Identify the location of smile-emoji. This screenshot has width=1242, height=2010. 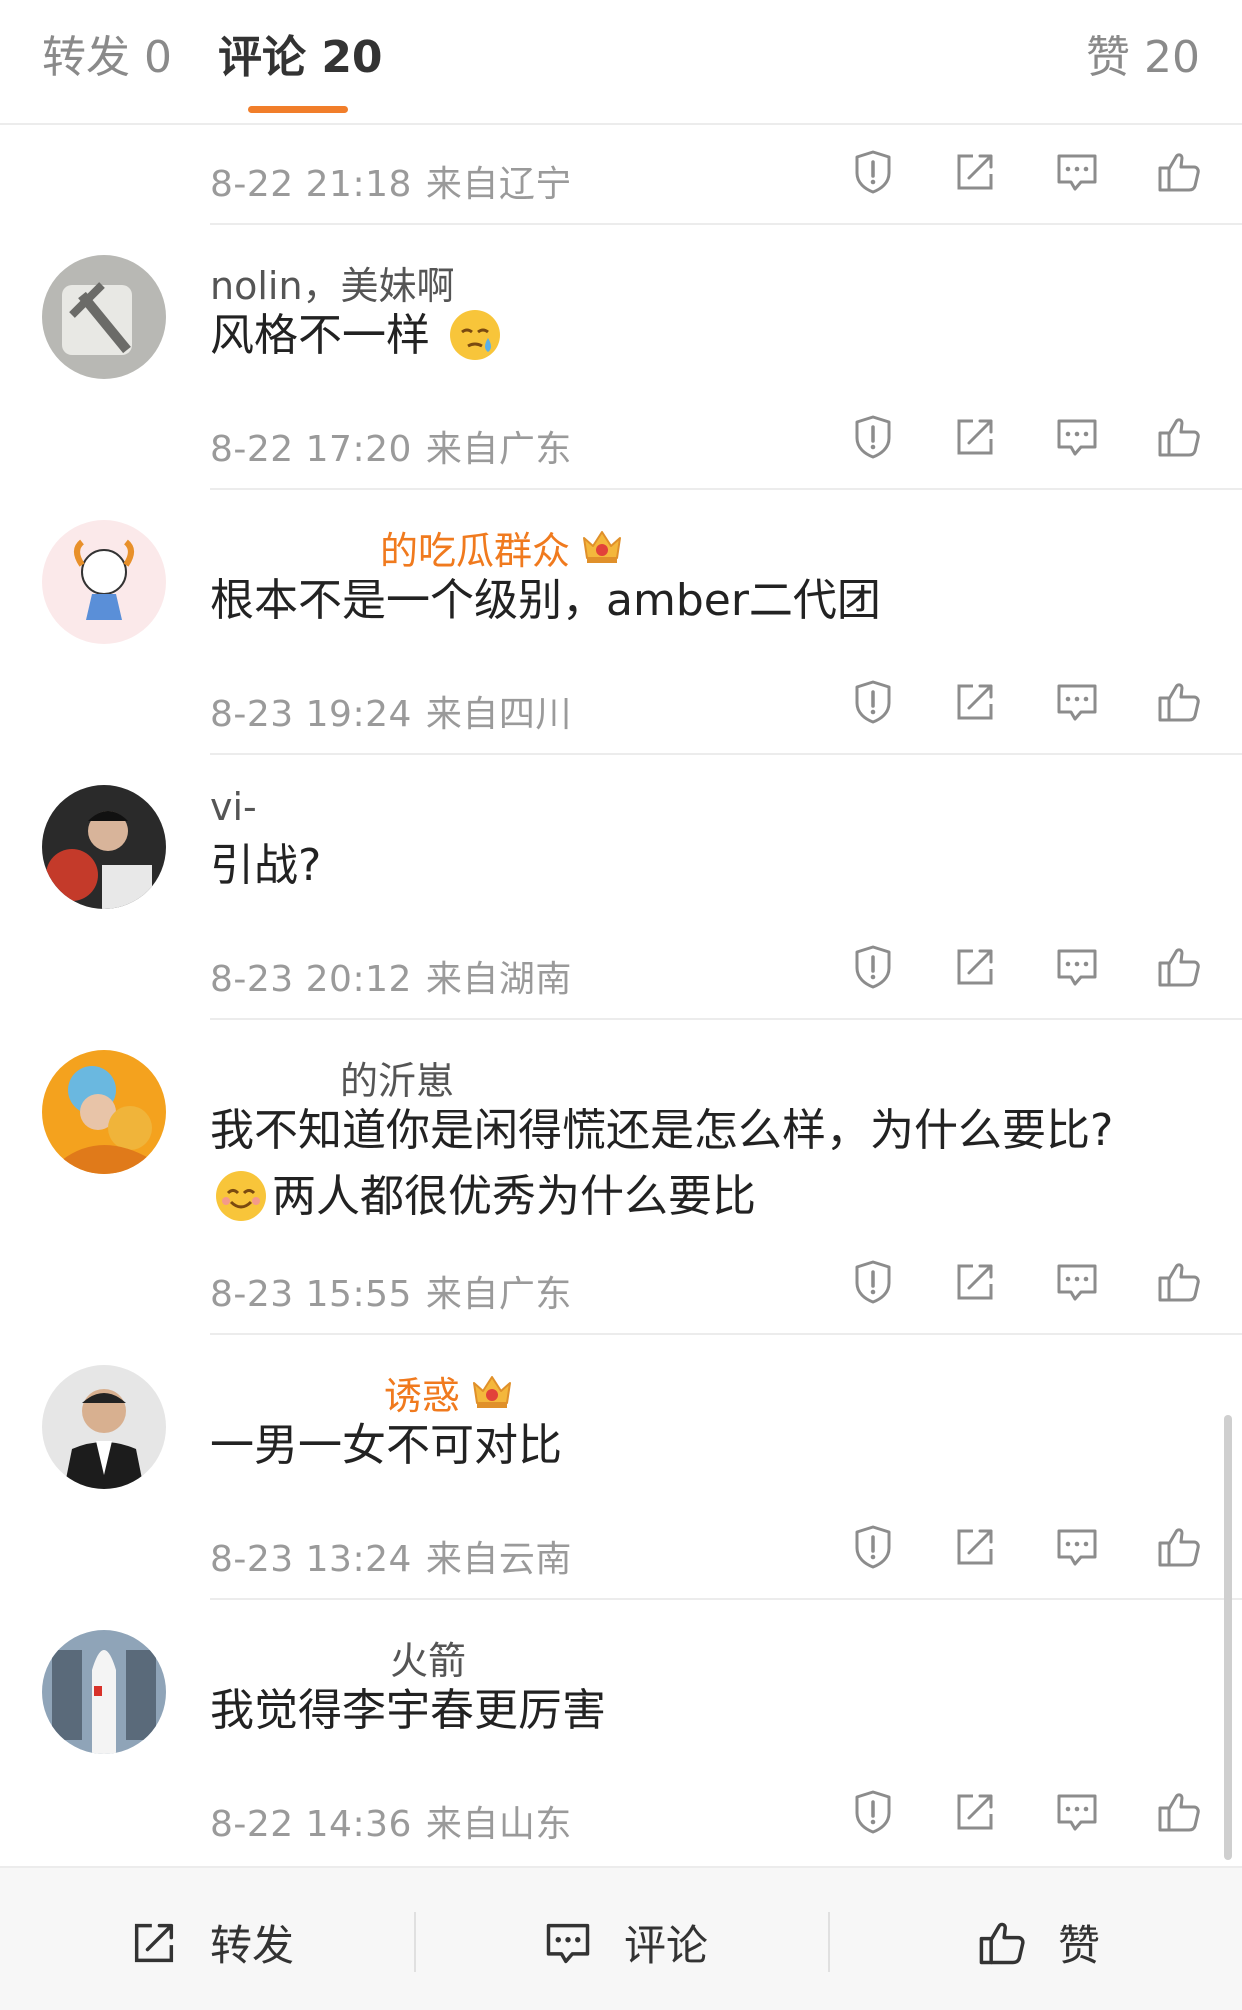
(241, 1196).